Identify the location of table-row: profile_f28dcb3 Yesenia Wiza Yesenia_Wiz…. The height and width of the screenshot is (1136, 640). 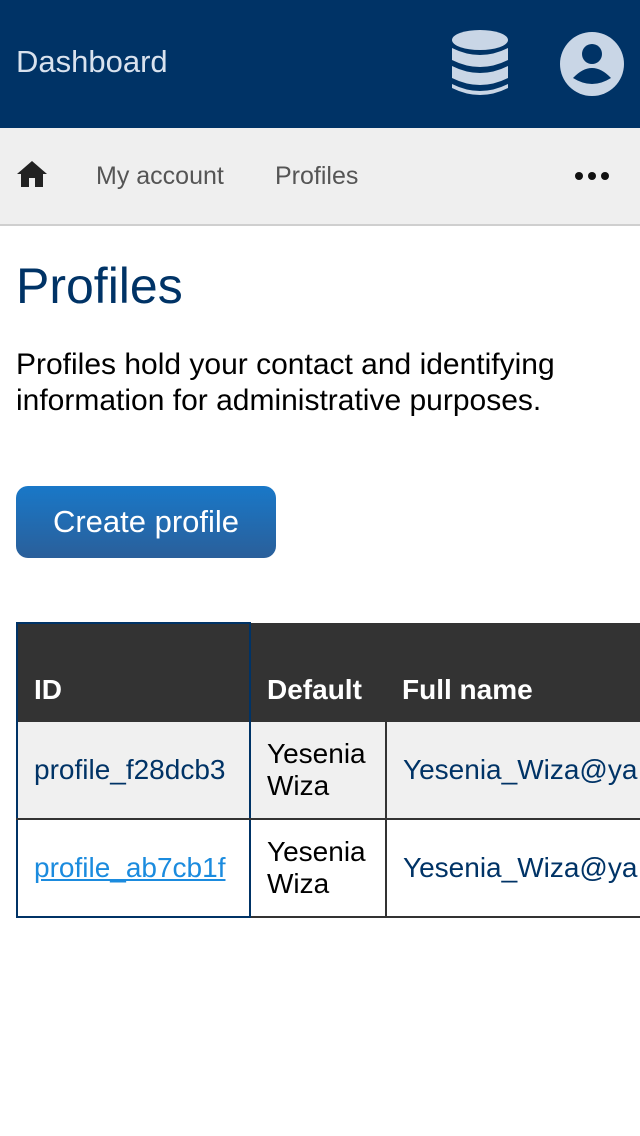
(328, 770).